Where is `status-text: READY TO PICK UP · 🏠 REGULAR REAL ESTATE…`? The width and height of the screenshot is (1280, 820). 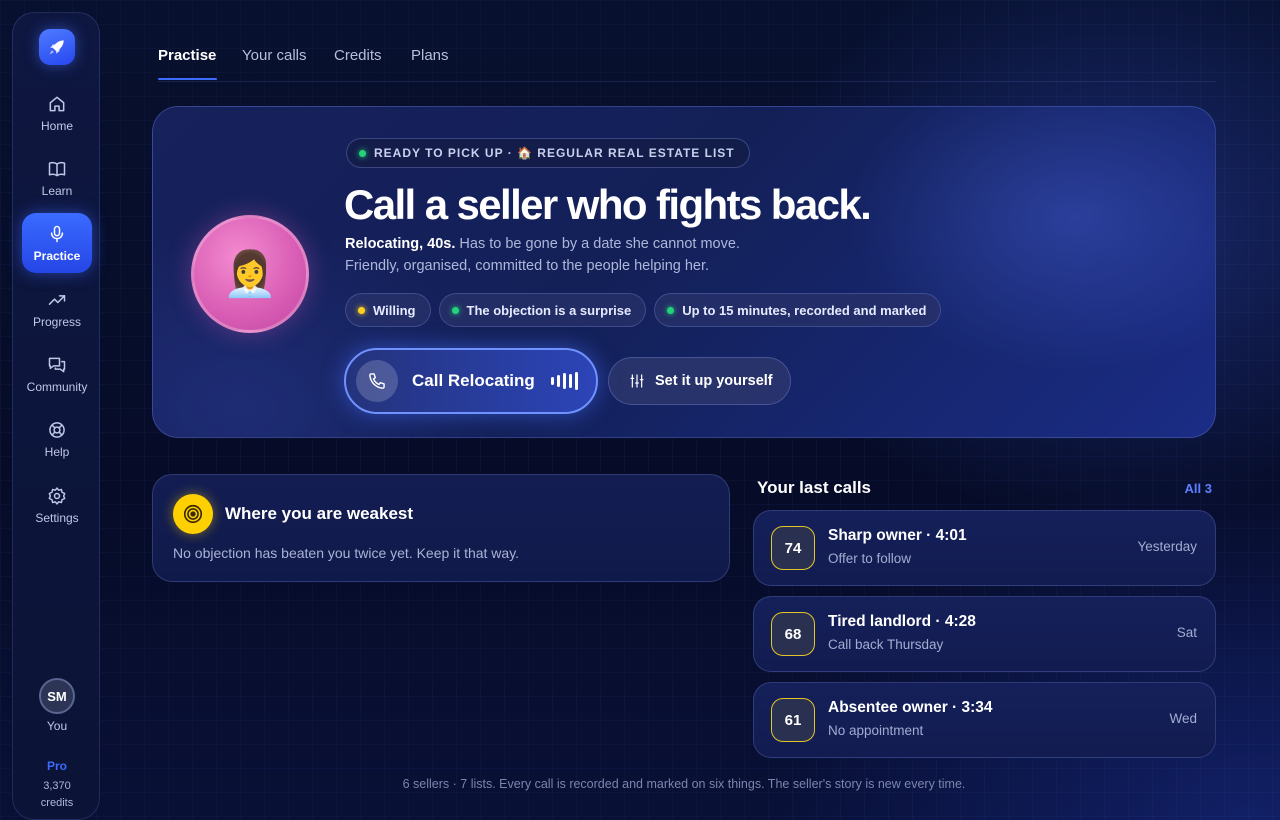
status-text: READY TO PICK UP · 🏠 REGULAR REAL ESTATE… is located at coordinates (554, 153).